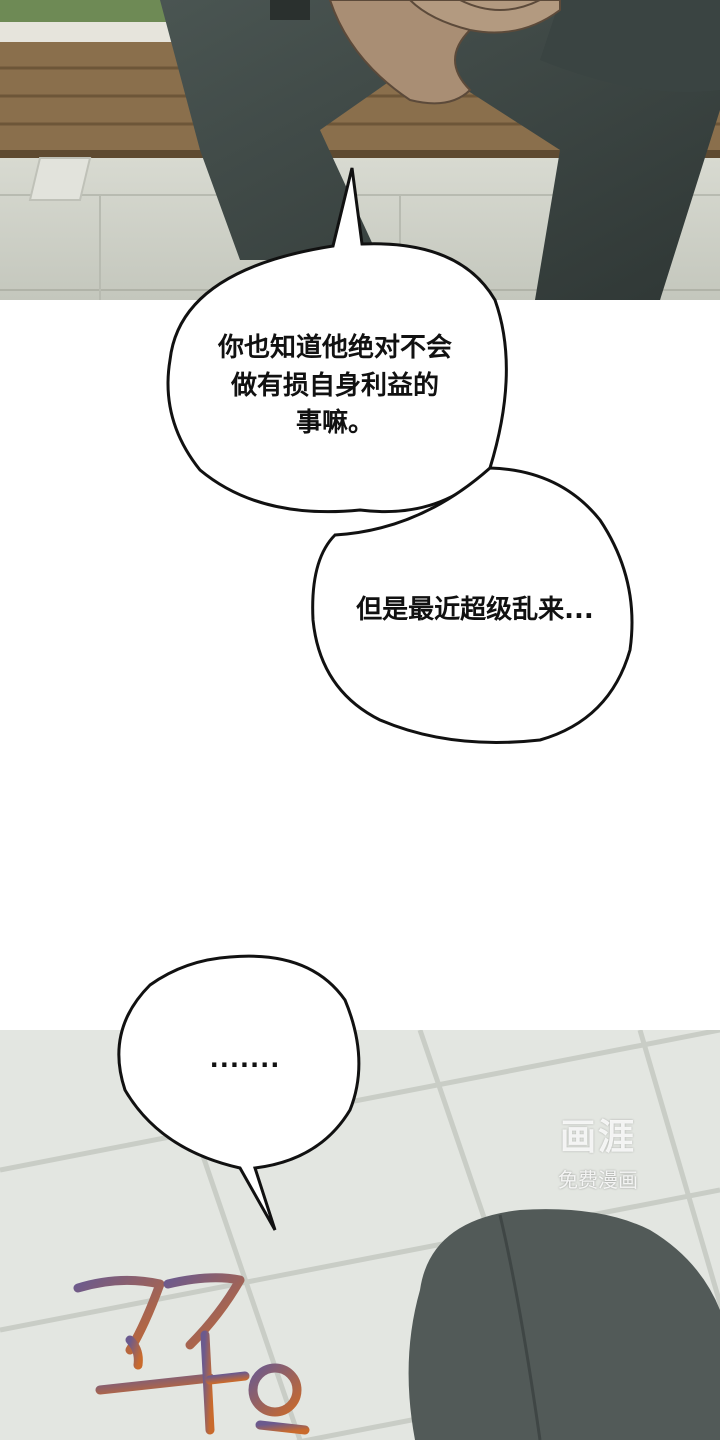  Describe the element at coordinates (597, 1137) in the screenshot. I see `watermark-logo: 画涯` at that location.